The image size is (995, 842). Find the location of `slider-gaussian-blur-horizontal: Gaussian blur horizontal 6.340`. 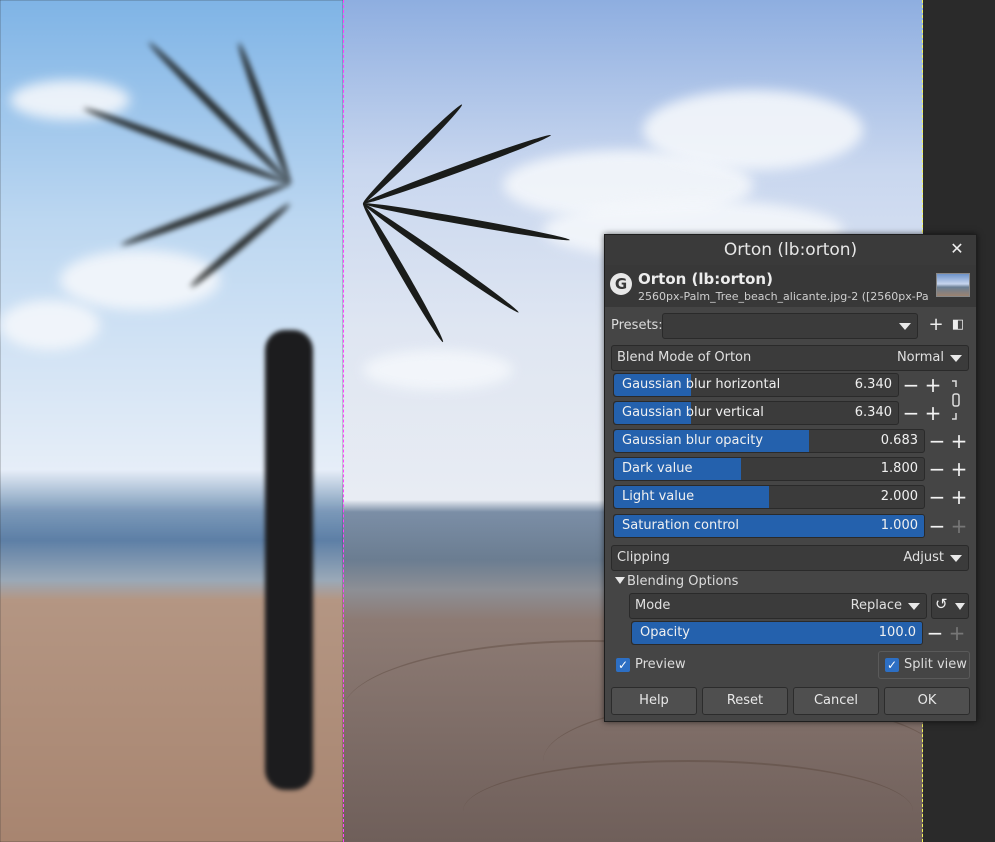

slider-gaussian-blur-horizontal: Gaussian blur horizontal 6.340 is located at coordinates (756, 385).